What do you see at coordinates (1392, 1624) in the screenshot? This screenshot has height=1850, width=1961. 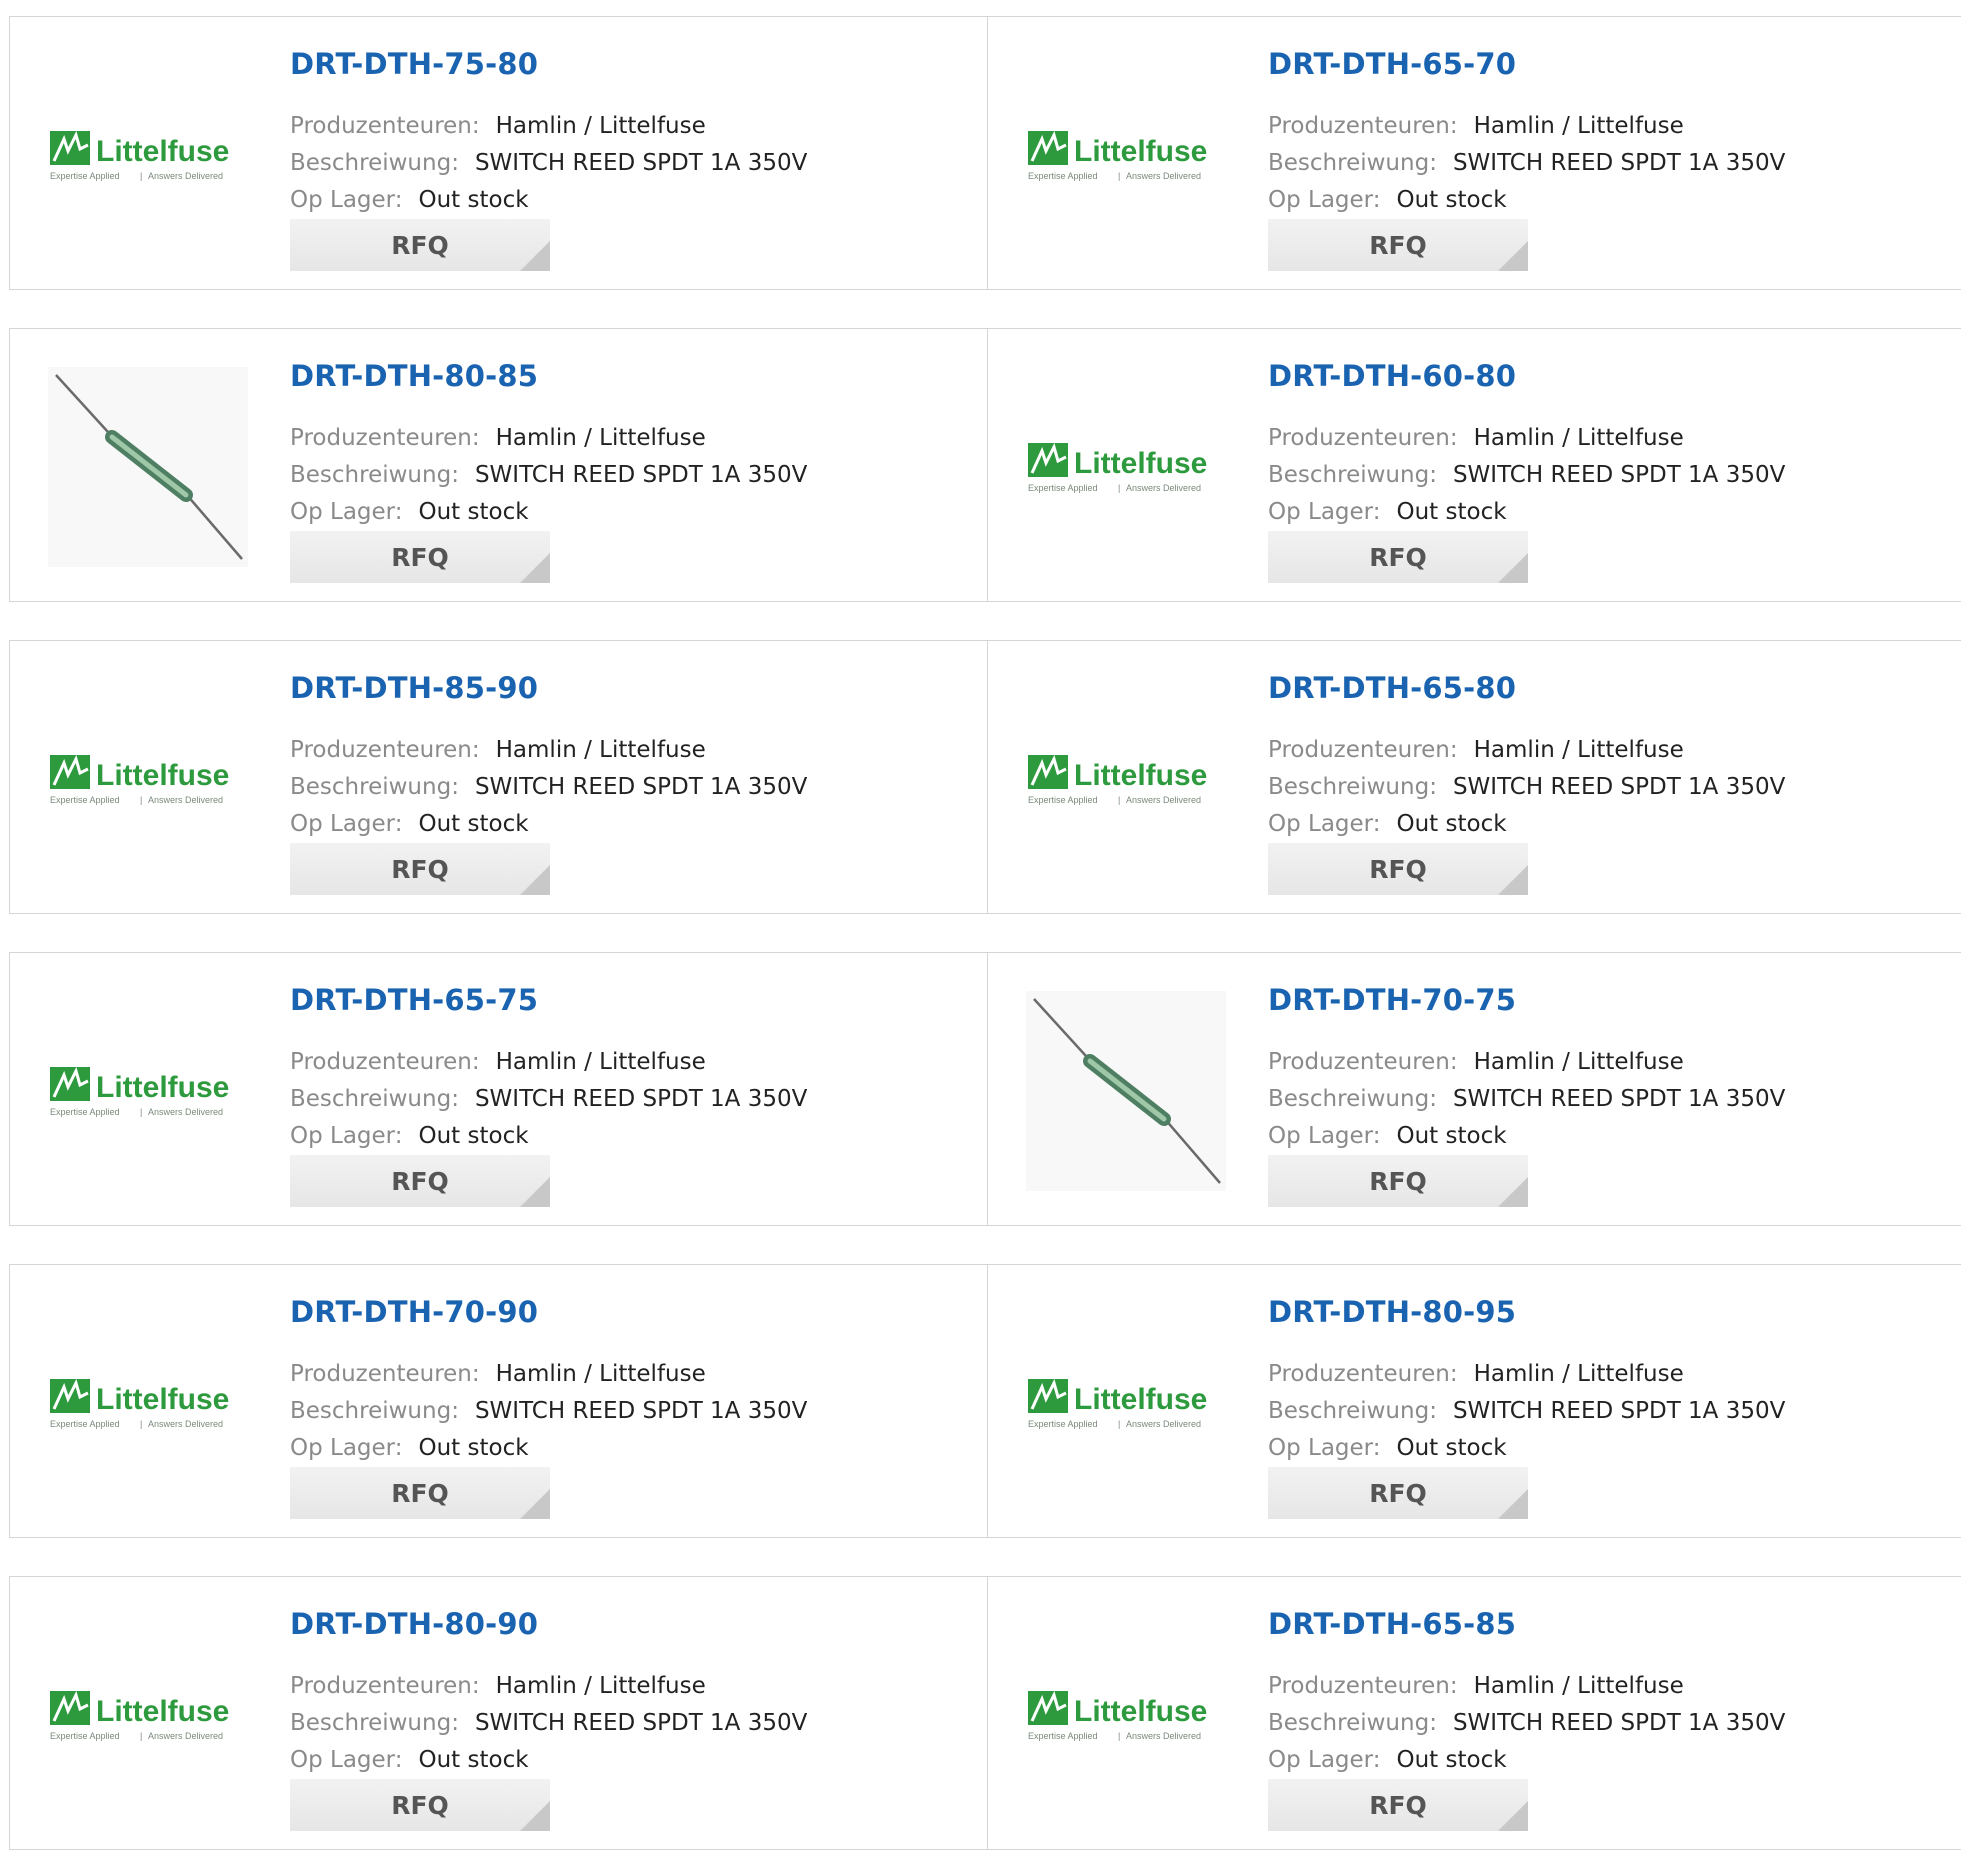 I see `part-number-link: DRT-DTH-65-85` at bounding box center [1392, 1624].